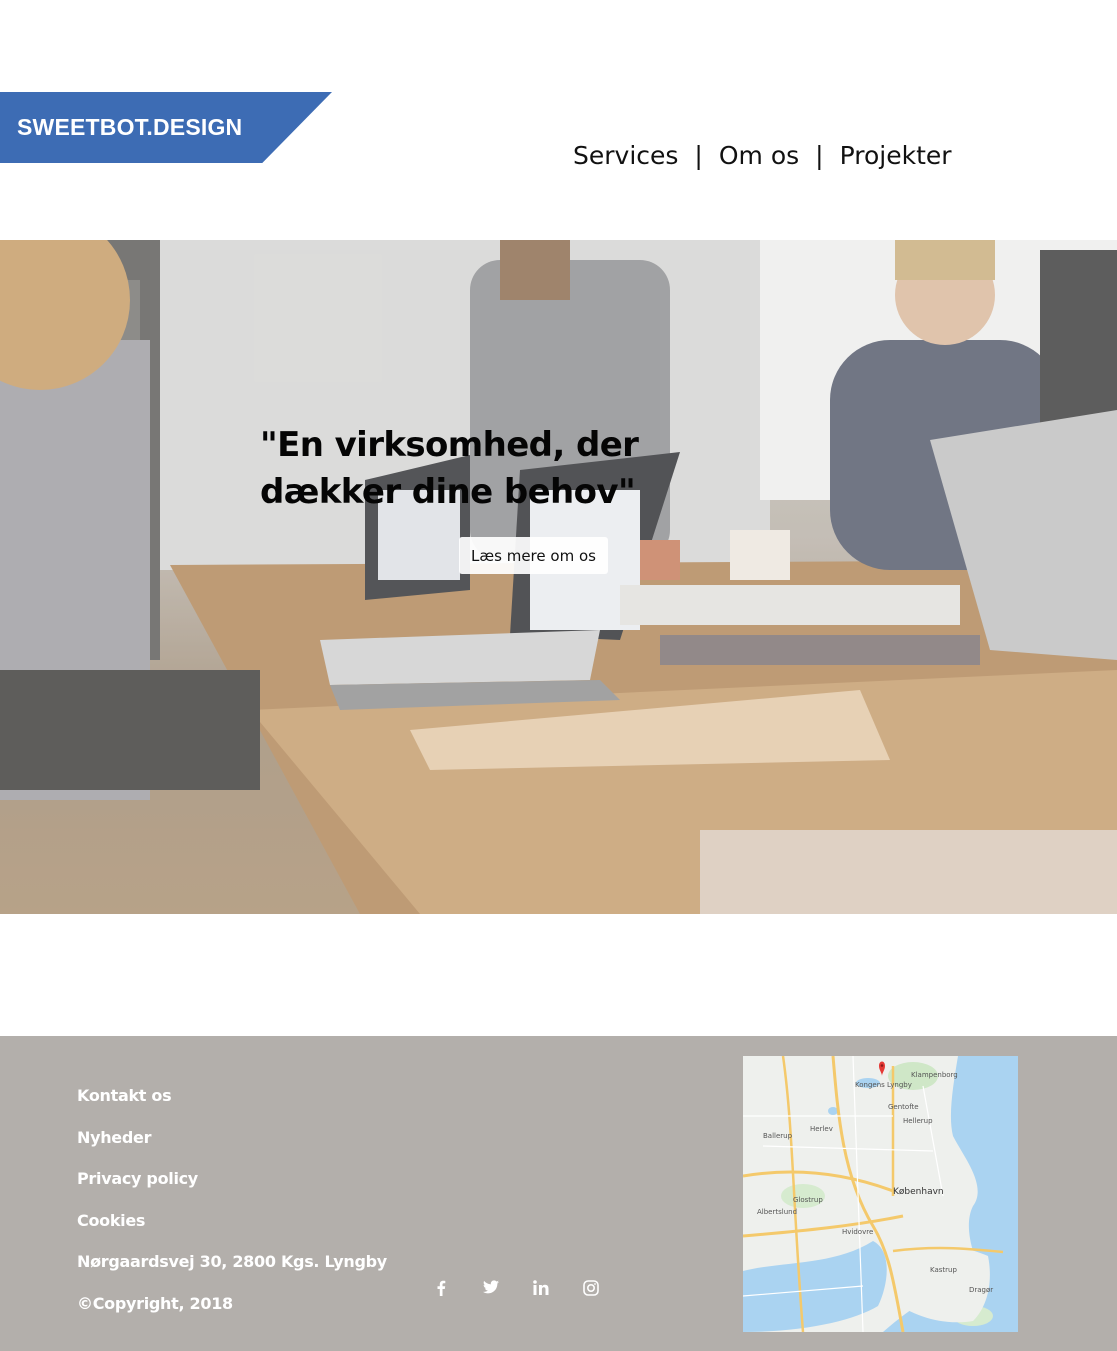  What do you see at coordinates (934, 1075) in the screenshot?
I see `map-label: Klampenborg` at bounding box center [934, 1075].